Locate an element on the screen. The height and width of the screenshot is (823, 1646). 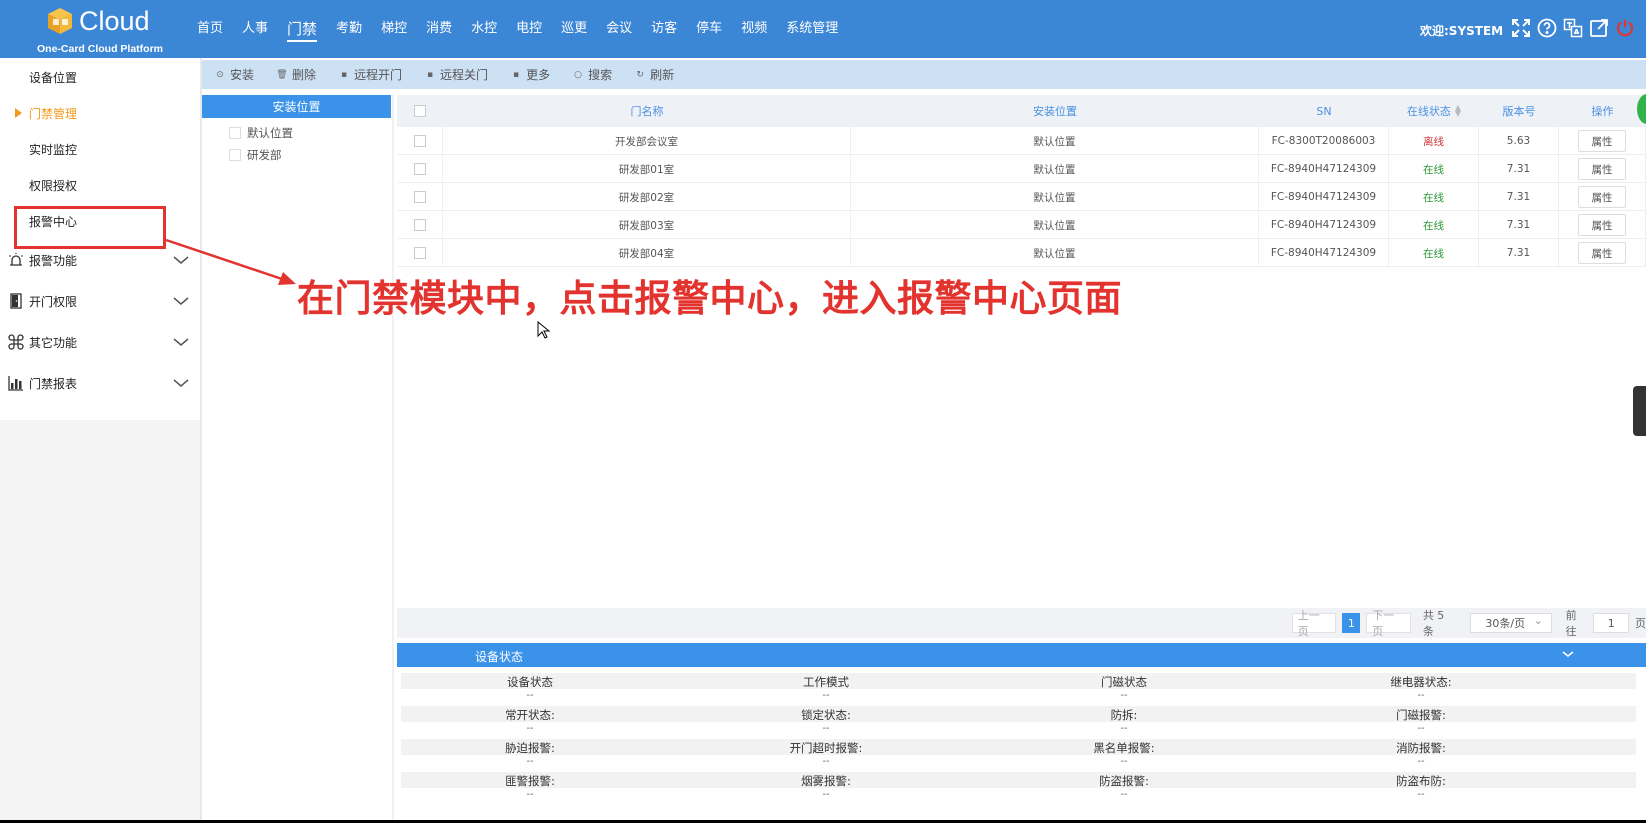
device-status-header: 设备状态 is located at coordinates (1021, 655).